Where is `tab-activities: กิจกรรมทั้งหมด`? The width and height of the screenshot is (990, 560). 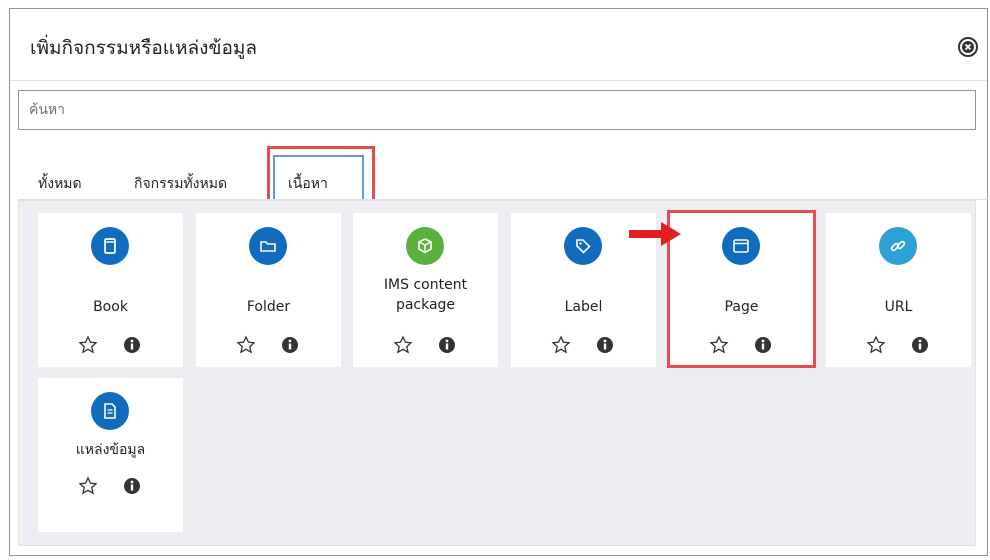
tab-activities: กิจกรรมทั้งหมด is located at coordinates (180, 184).